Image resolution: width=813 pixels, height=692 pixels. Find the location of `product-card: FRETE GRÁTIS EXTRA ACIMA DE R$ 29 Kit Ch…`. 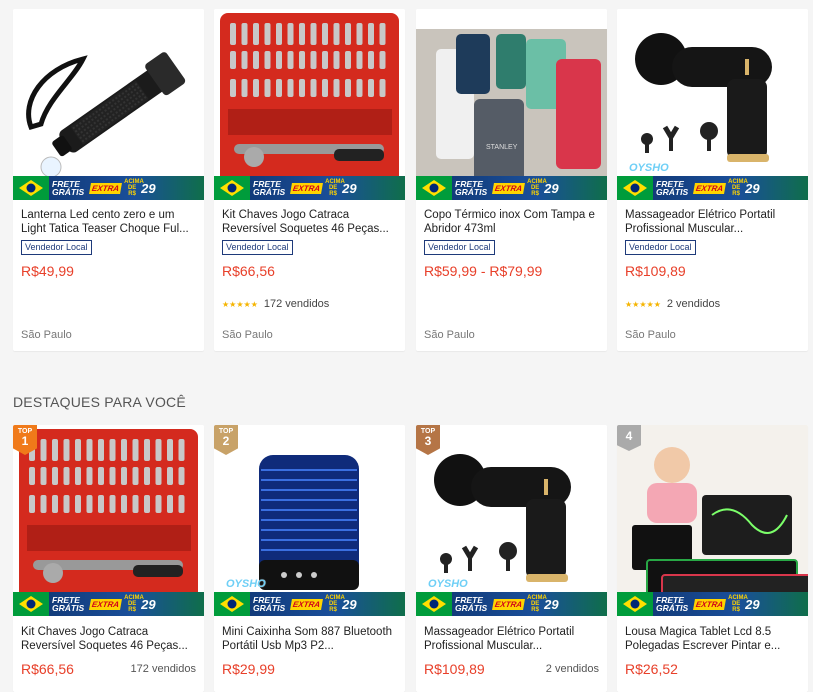

product-card: FRETE GRÁTIS EXTRA ACIMA DE R$ 29 Kit Ch… is located at coordinates (309, 180).